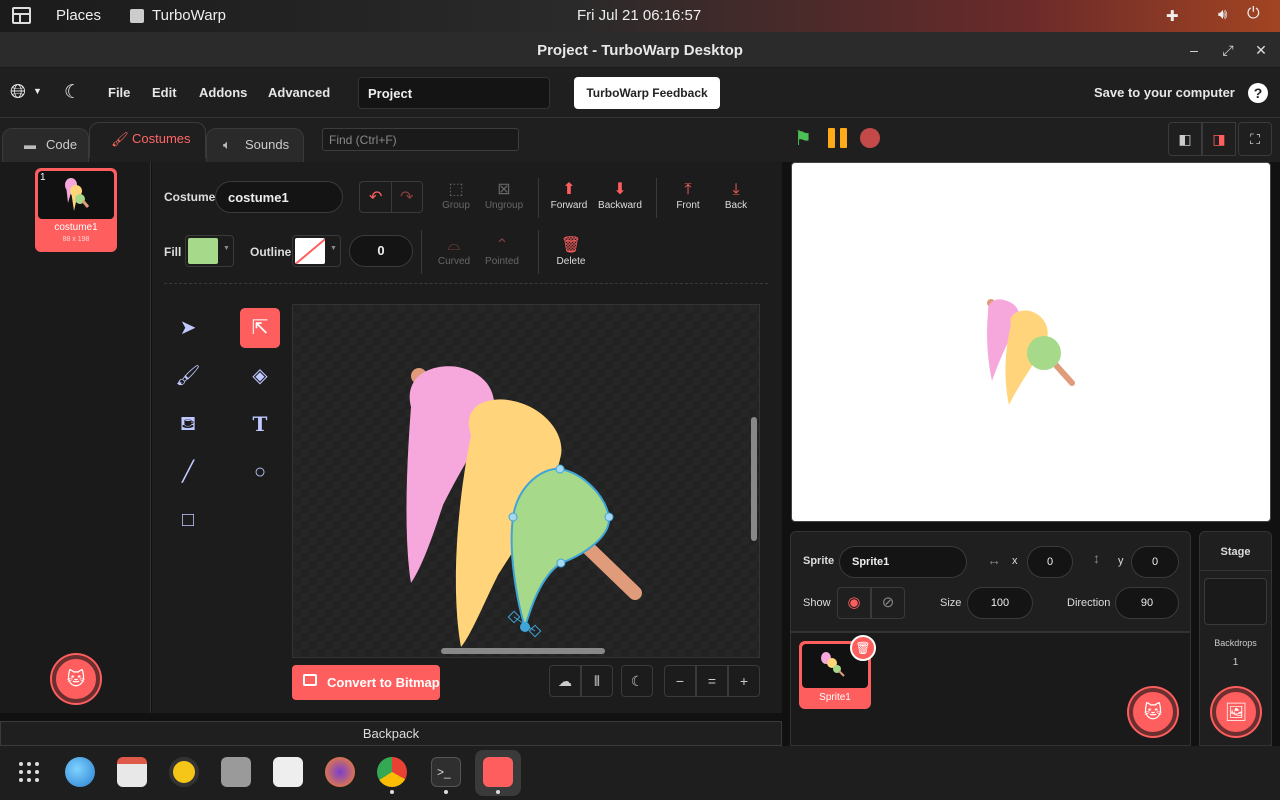  Describe the element at coordinates (1050, 562) in the screenshot. I see `x-input: 0` at that location.